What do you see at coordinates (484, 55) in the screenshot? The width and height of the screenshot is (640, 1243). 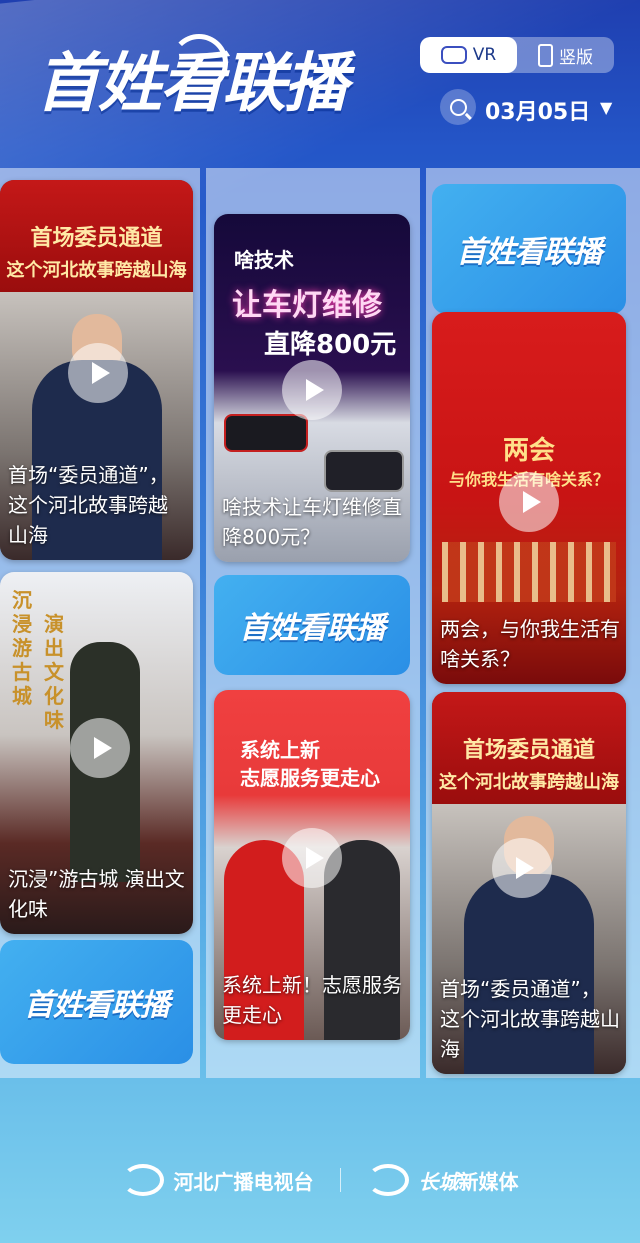 I see `vr-mode-label: VR` at bounding box center [484, 55].